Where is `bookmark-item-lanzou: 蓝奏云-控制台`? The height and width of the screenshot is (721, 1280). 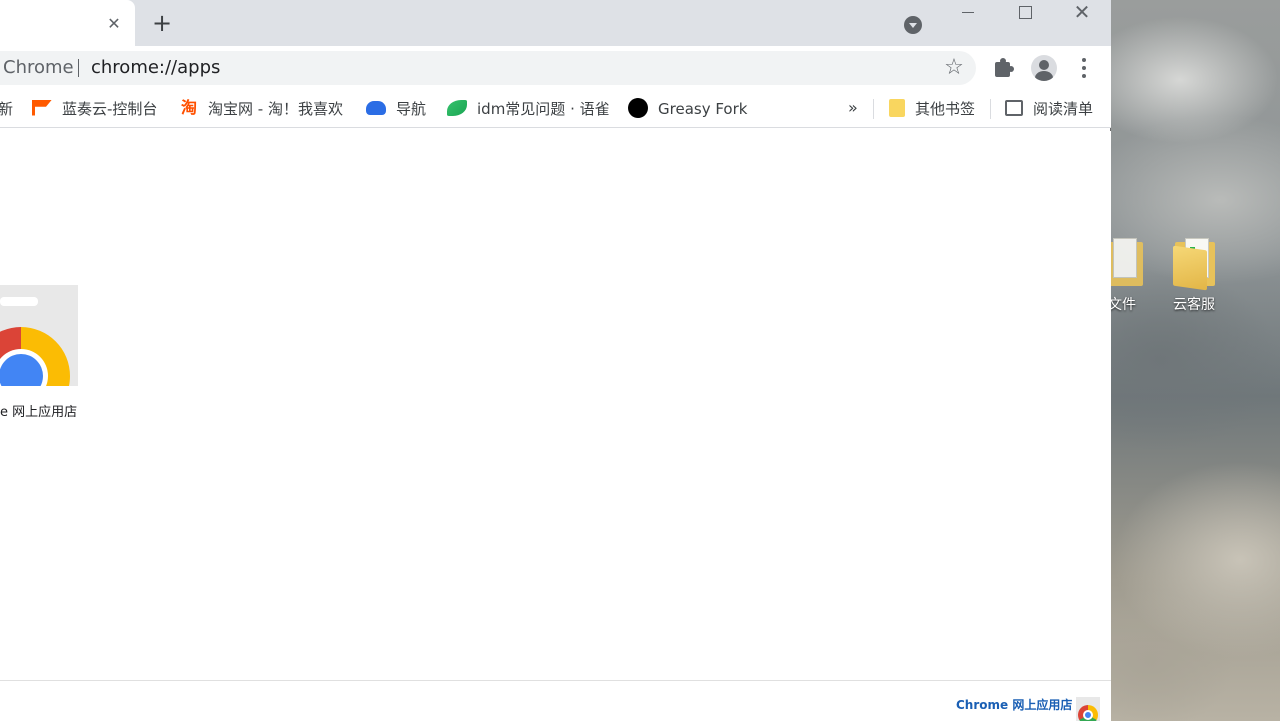 bookmark-item-lanzou: 蓝奏云-控制台 is located at coordinates (94, 109).